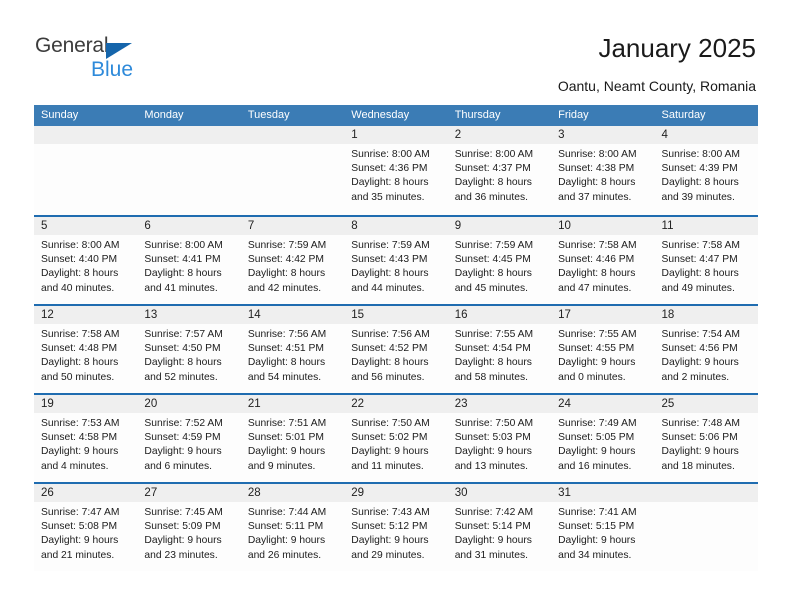 The width and height of the screenshot is (792, 612). What do you see at coordinates (358, 493) in the screenshot?
I see `day-number: 29` at bounding box center [358, 493].